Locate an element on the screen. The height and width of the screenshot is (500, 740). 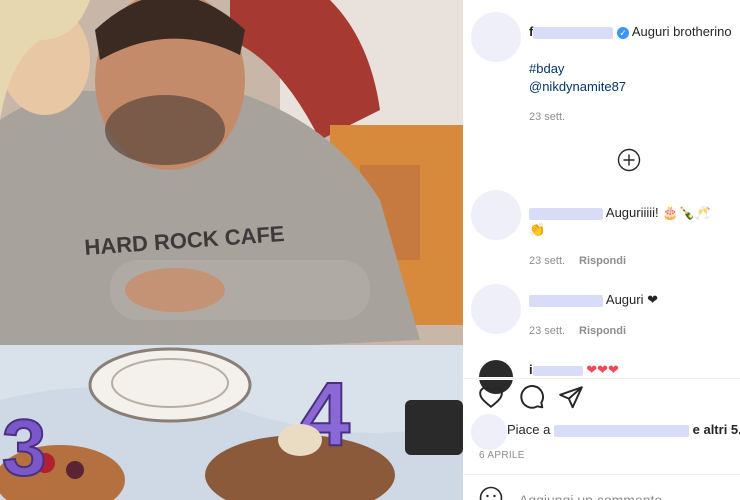
post-date: 6 APRILE is located at coordinates (502, 455).